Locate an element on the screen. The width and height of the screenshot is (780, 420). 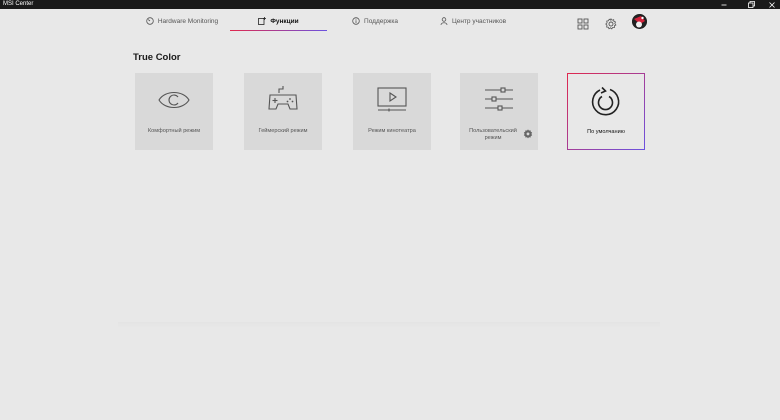
card-cinema-mode: Режим кинотеатра is located at coordinates (392, 111).